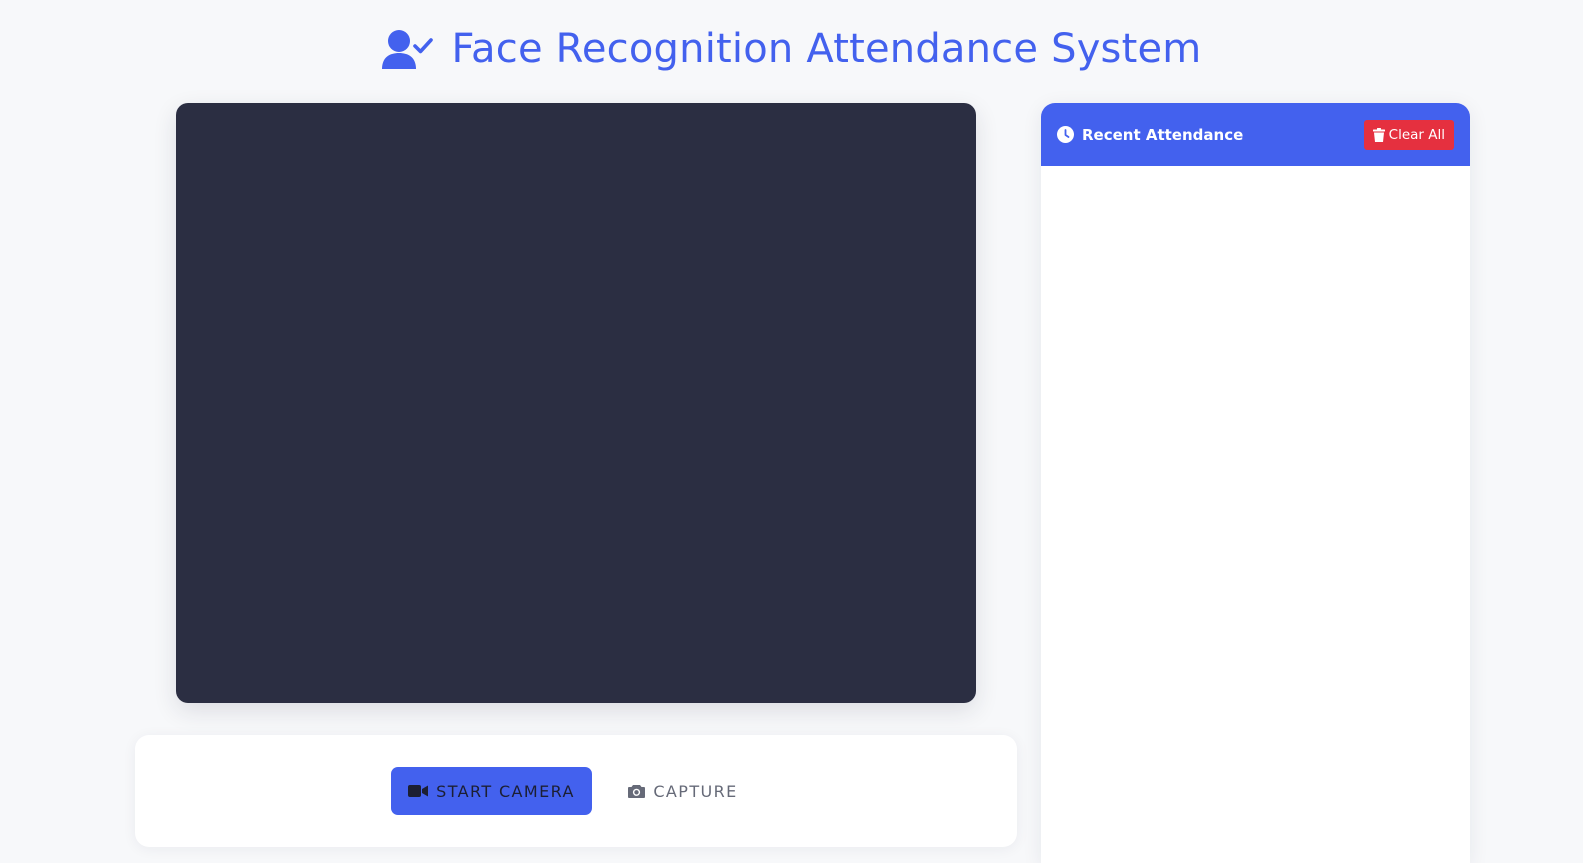  Describe the element at coordinates (505, 791) in the screenshot. I see `start-camera-label: START CAMERA` at that location.